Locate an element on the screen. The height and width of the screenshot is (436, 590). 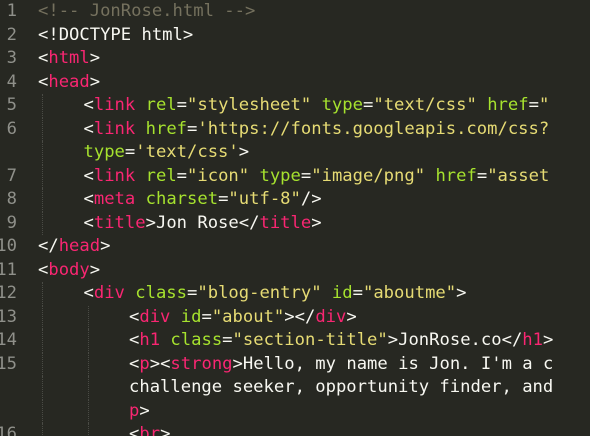
token-attr: id is located at coordinates (342, 293).